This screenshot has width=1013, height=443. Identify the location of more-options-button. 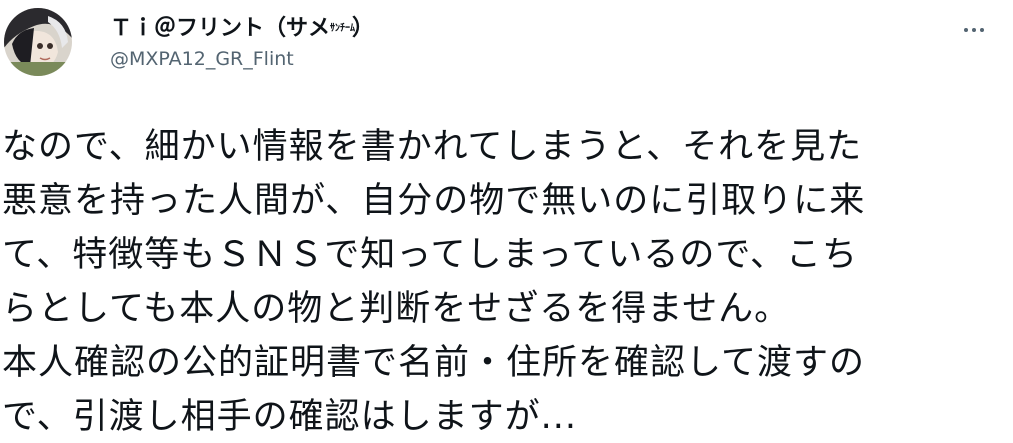
(974, 30).